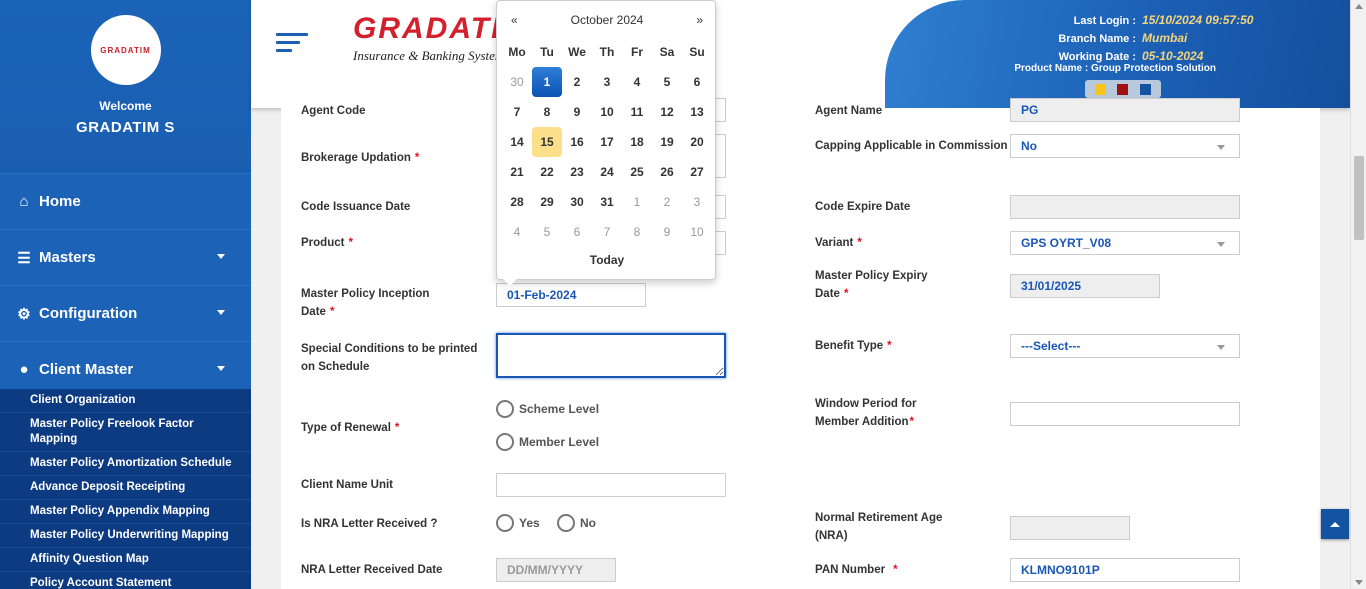 The image size is (1366, 589). I want to click on calendar-day: 31, so click(607, 202).